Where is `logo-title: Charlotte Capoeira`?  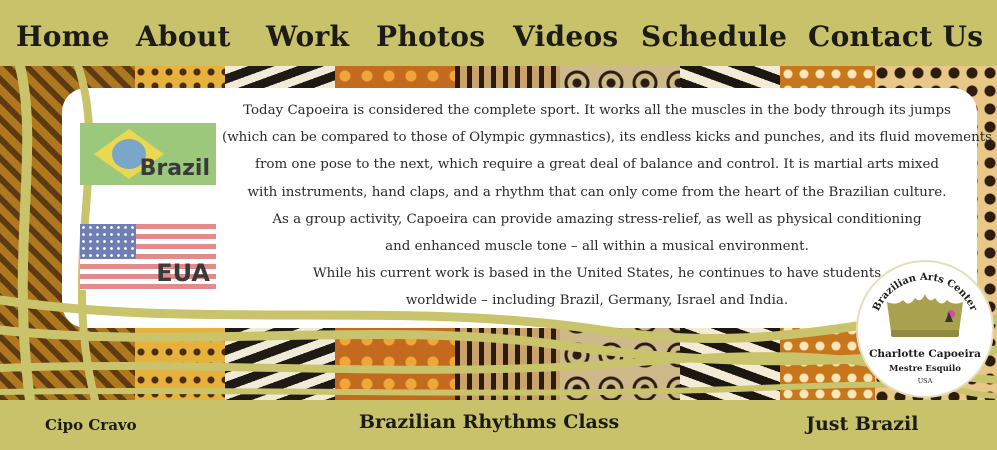
logo-title: Charlotte Capoeira is located at coordinates (925, 354).